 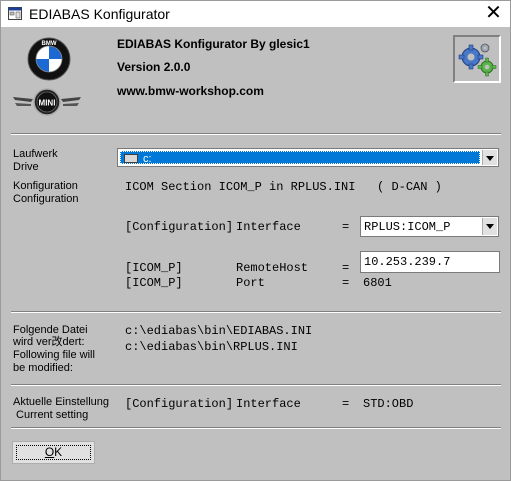 I want to click on close-icon: ✕, so click(x=493, y=13).